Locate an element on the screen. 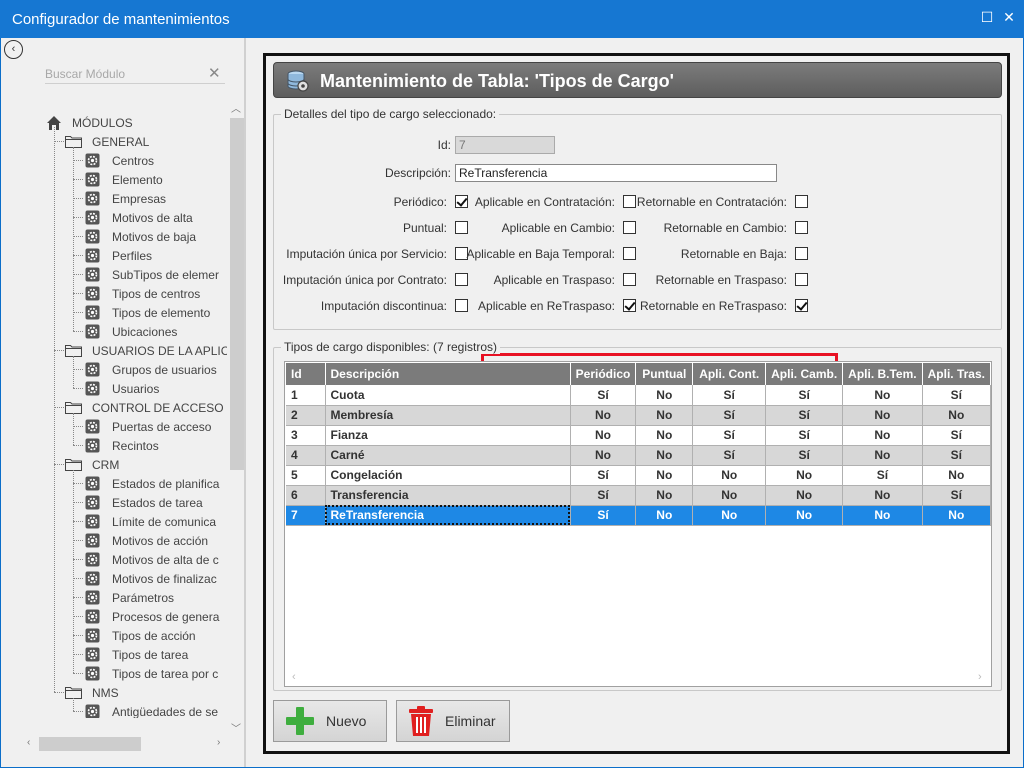 The image size is (1024, 768). column-header: Apli. B.Tem. is located at coordinates (882, 374).